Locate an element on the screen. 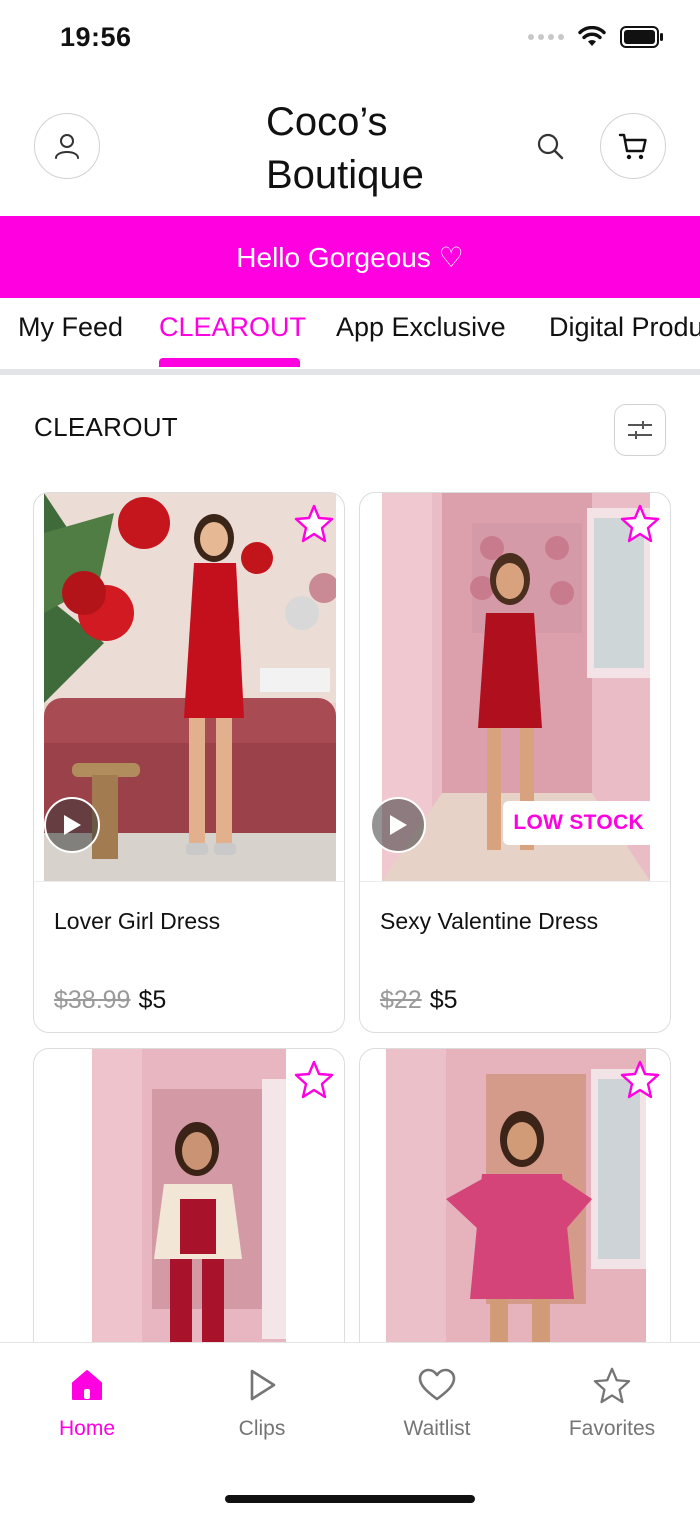 The height and width of the screenshot is (1515, 700). filter-sliders-icon is located at coordinates (640, 430).